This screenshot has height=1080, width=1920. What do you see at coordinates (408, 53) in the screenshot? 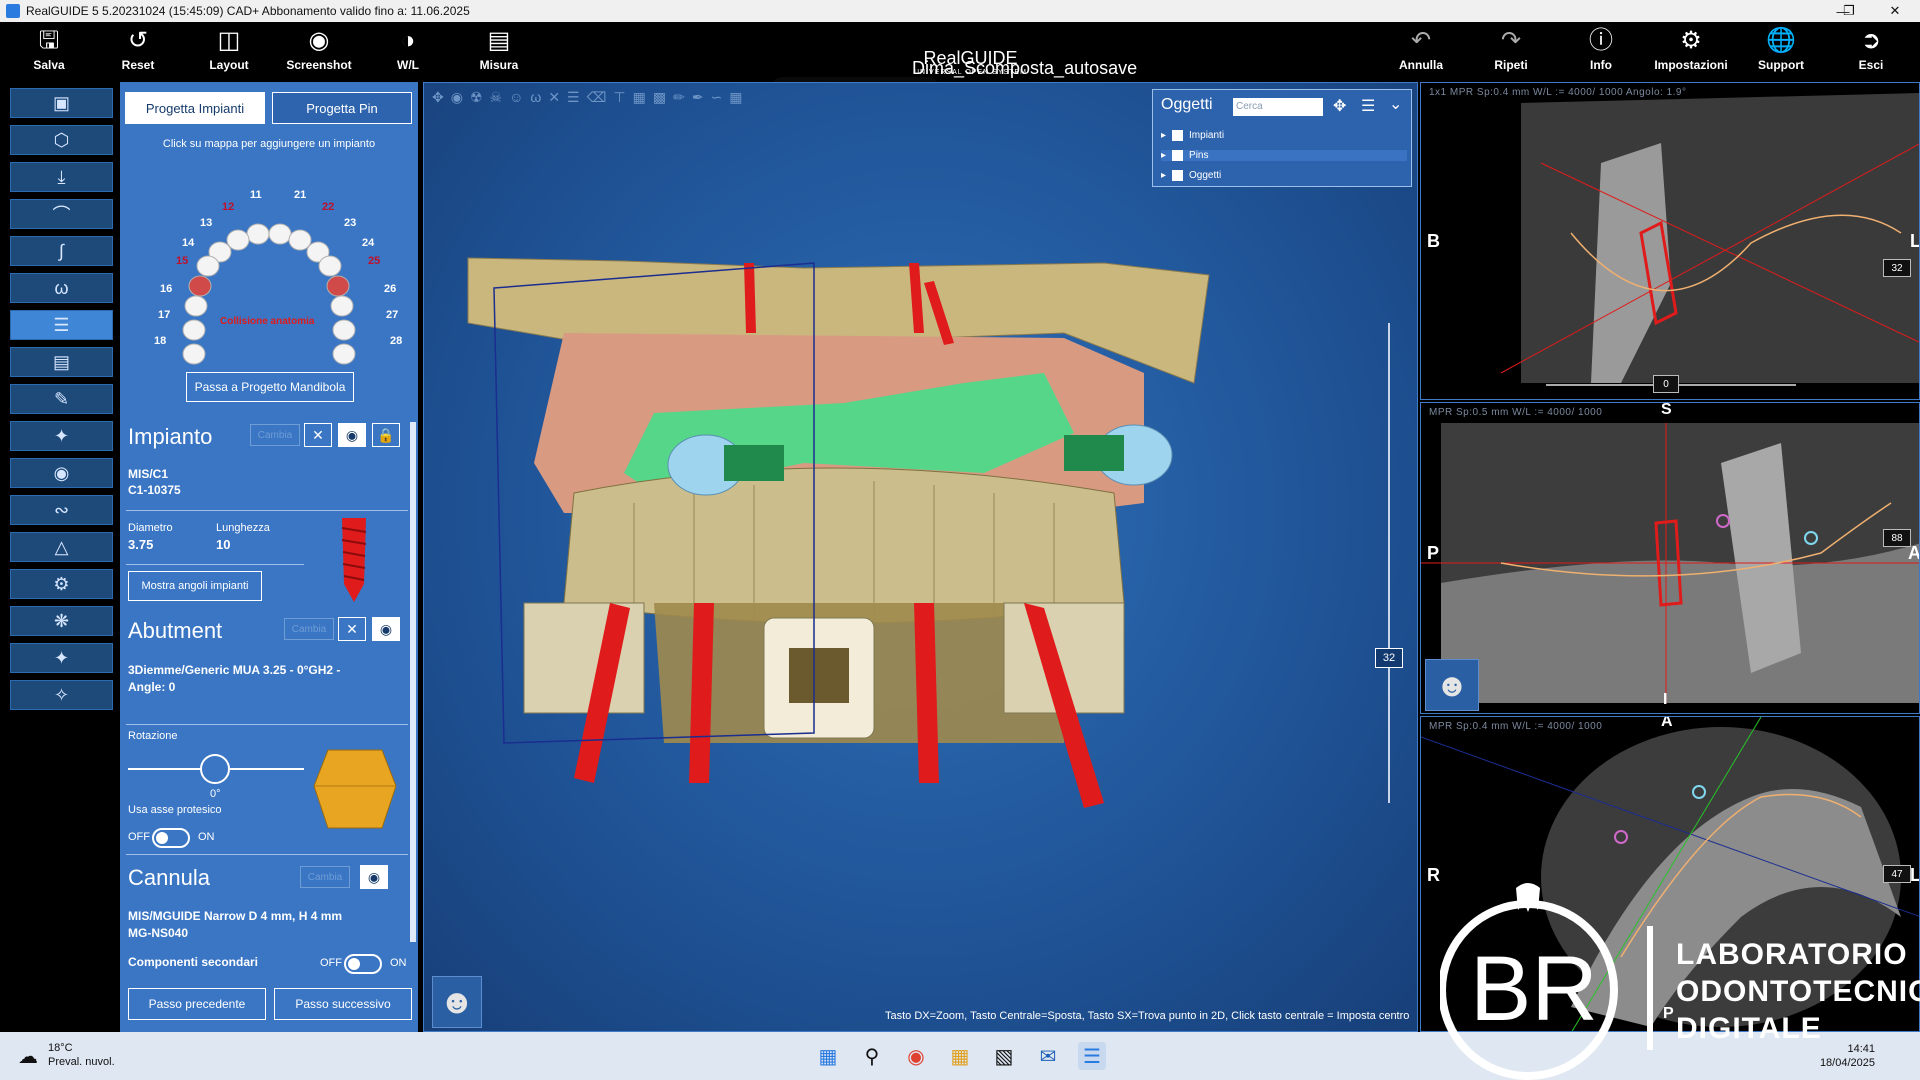
I see `window-level-button: ◑ W/L` at bounding box center [408, 53].